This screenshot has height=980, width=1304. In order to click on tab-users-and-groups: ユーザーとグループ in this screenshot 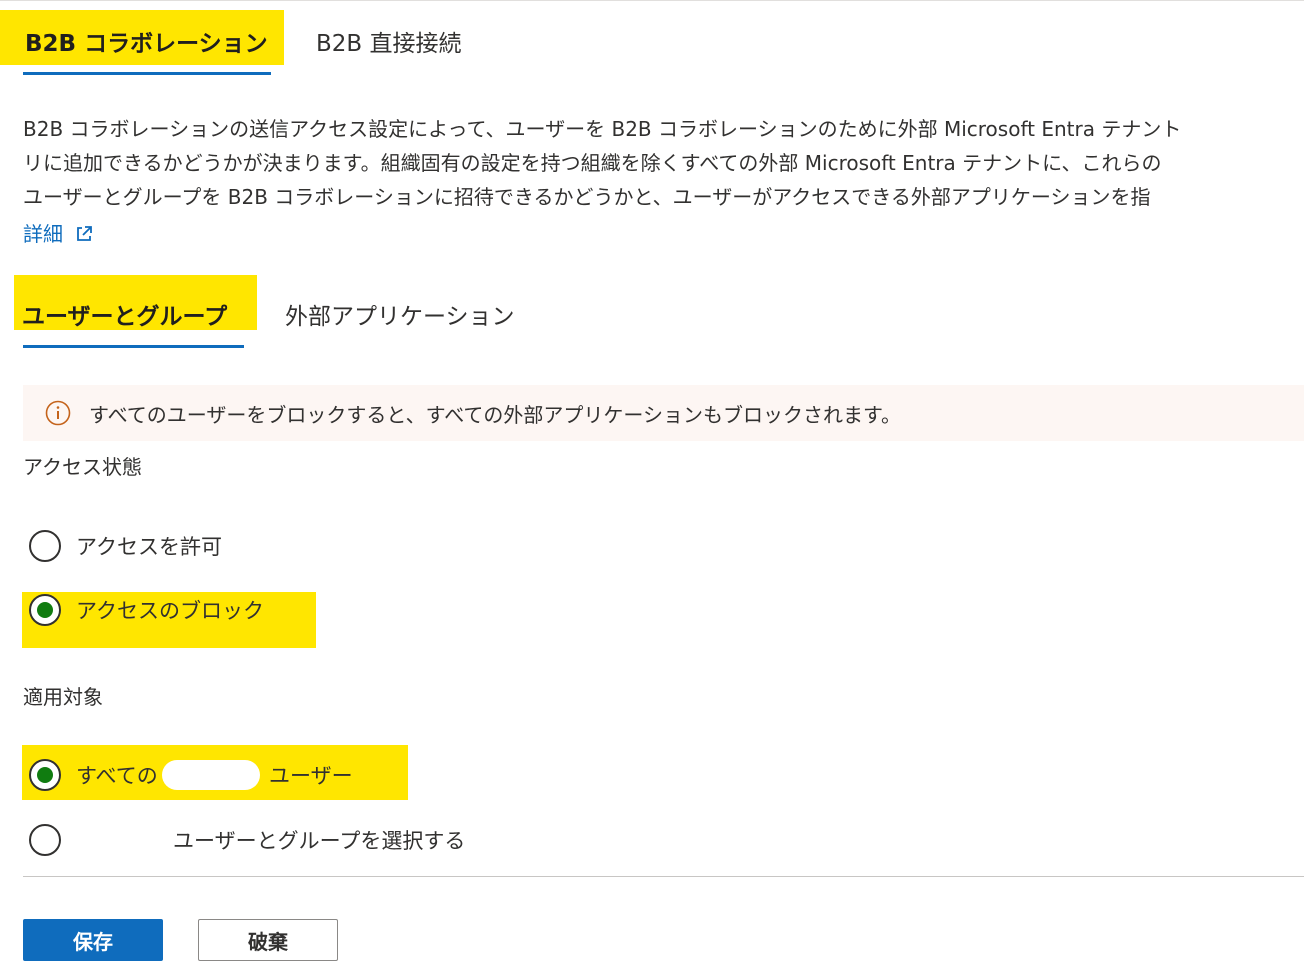, I will do `click(124, 317)`.